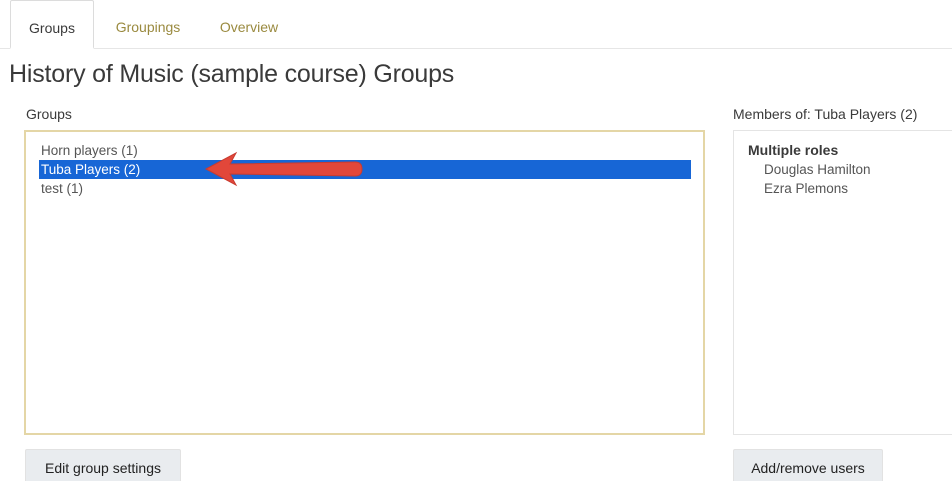 The width and height of the screenshot is (952, 481). I want to click on page-title: History of Music (sample course) Groups, so click(232, 74).